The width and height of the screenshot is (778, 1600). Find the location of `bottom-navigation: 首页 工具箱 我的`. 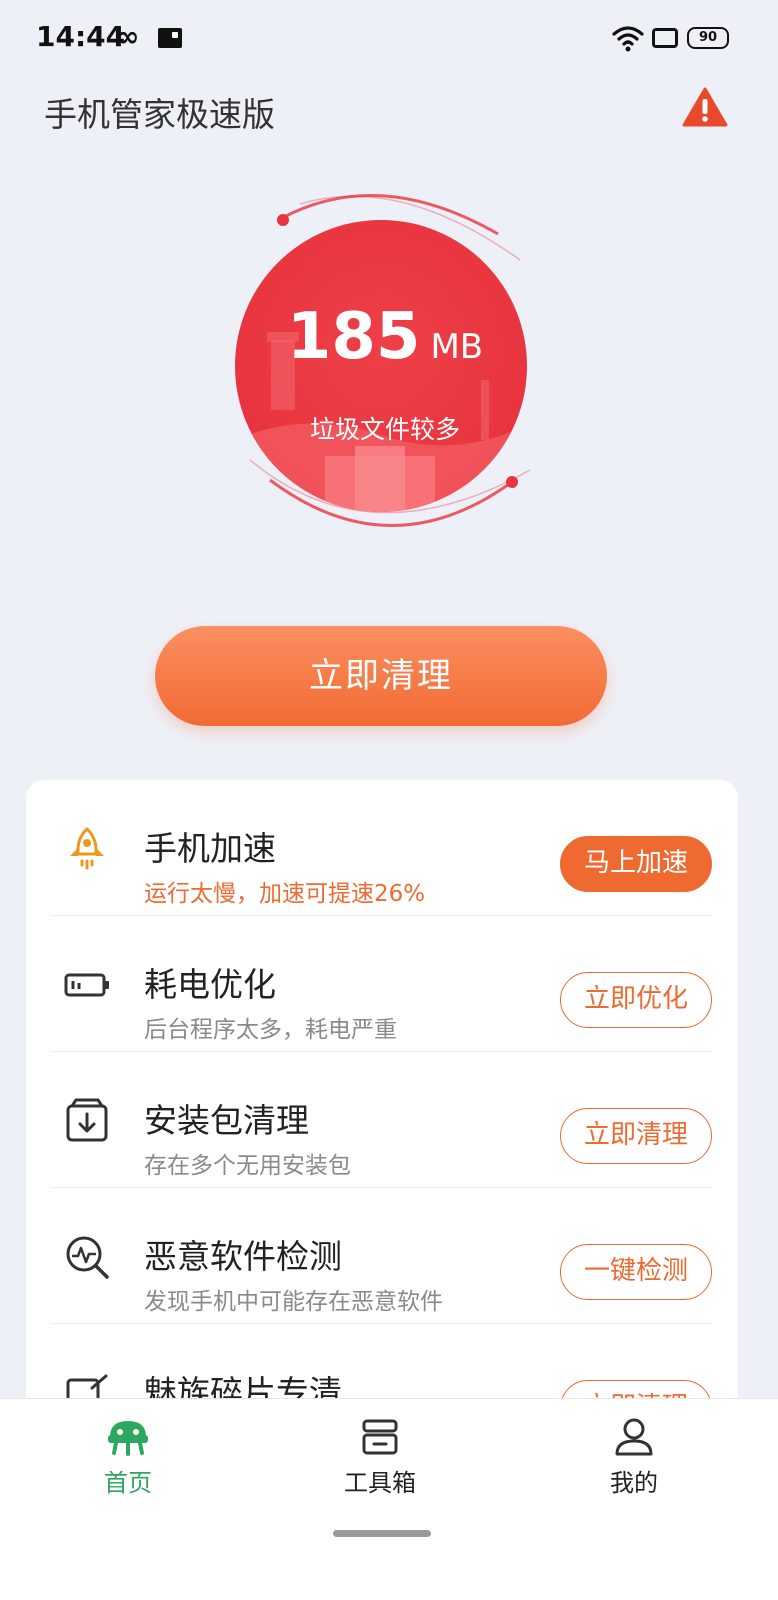

bottom-navigation: 首页 工具箱 我的 is located at coordinates (389, 1499).